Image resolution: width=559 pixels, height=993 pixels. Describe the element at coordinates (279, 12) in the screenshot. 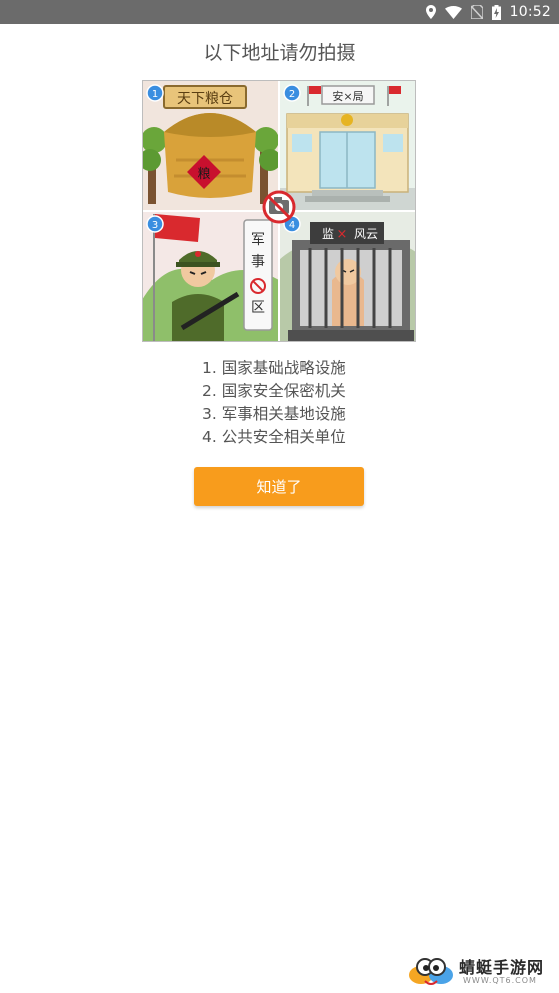

I see `status-bar: 10:52` at that location.